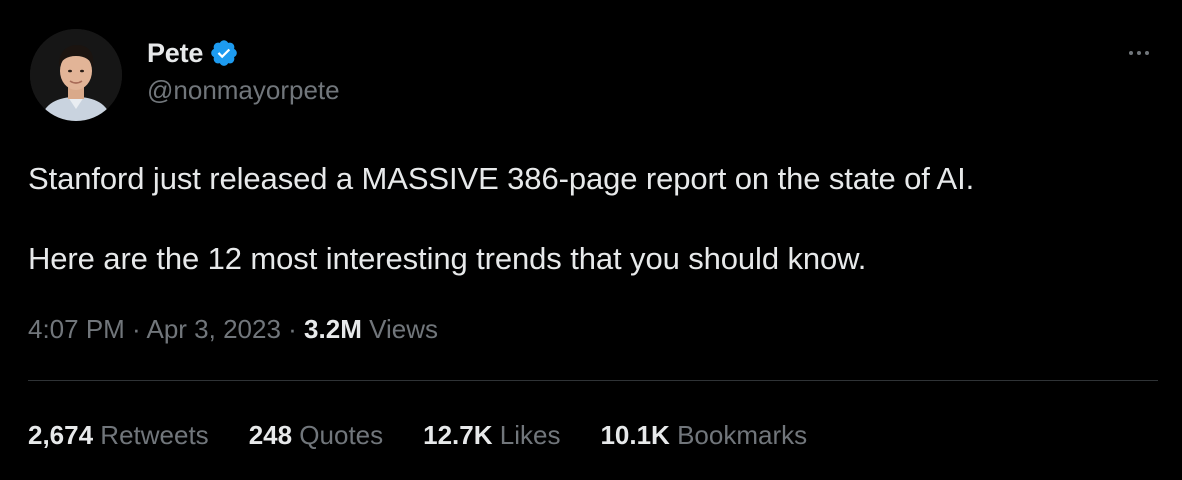 The height and width of the screenshot is (480, 1182). What do you see at coordinates (635, 435) in the screenshot?
I see `bookmarks-count: 10.1K` at bounding box center [635, 435].